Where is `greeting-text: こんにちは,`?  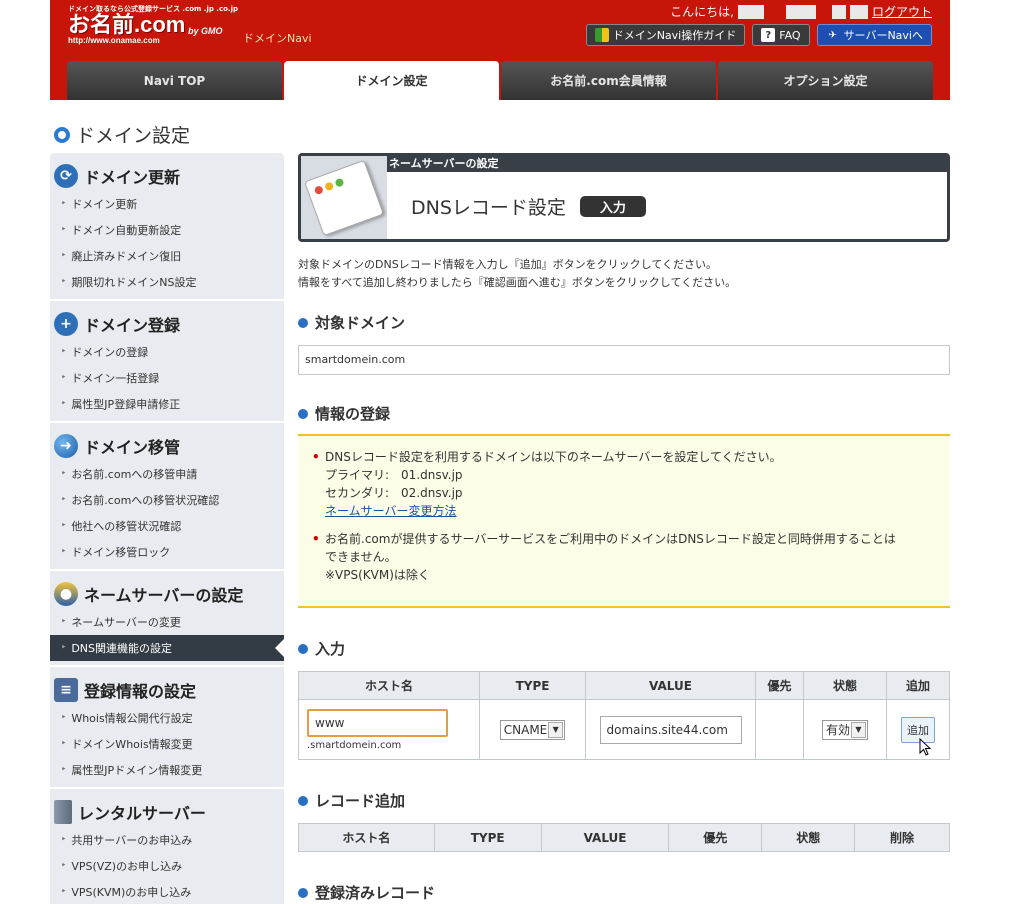 greeting-text: こんにちは, is located at coordinates (702, 12).